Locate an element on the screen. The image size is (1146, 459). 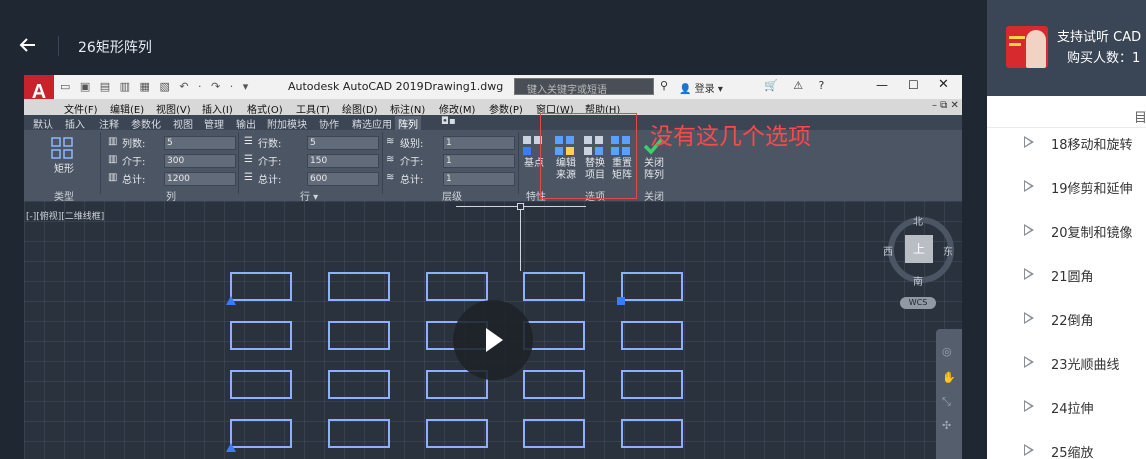
compass-north: 北 is located at coordinates (918, 220).